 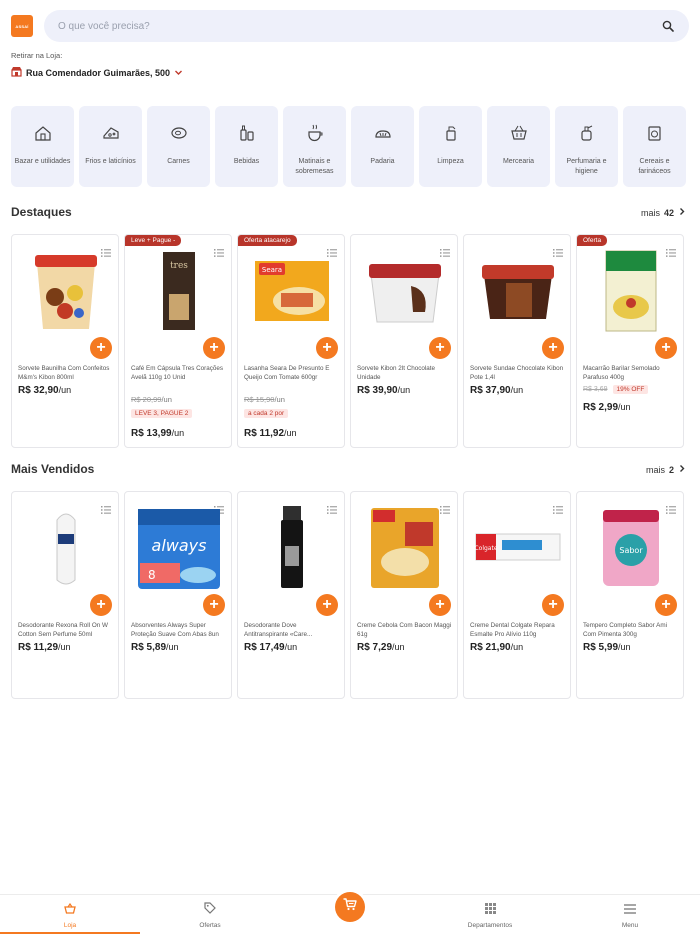 I want to click on product-image: tres, so click(x=179, y=291).